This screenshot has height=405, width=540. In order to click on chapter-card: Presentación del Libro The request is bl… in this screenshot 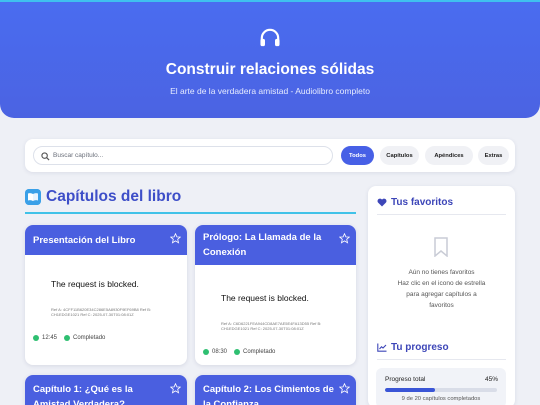, I will do `click(106, 295)`.